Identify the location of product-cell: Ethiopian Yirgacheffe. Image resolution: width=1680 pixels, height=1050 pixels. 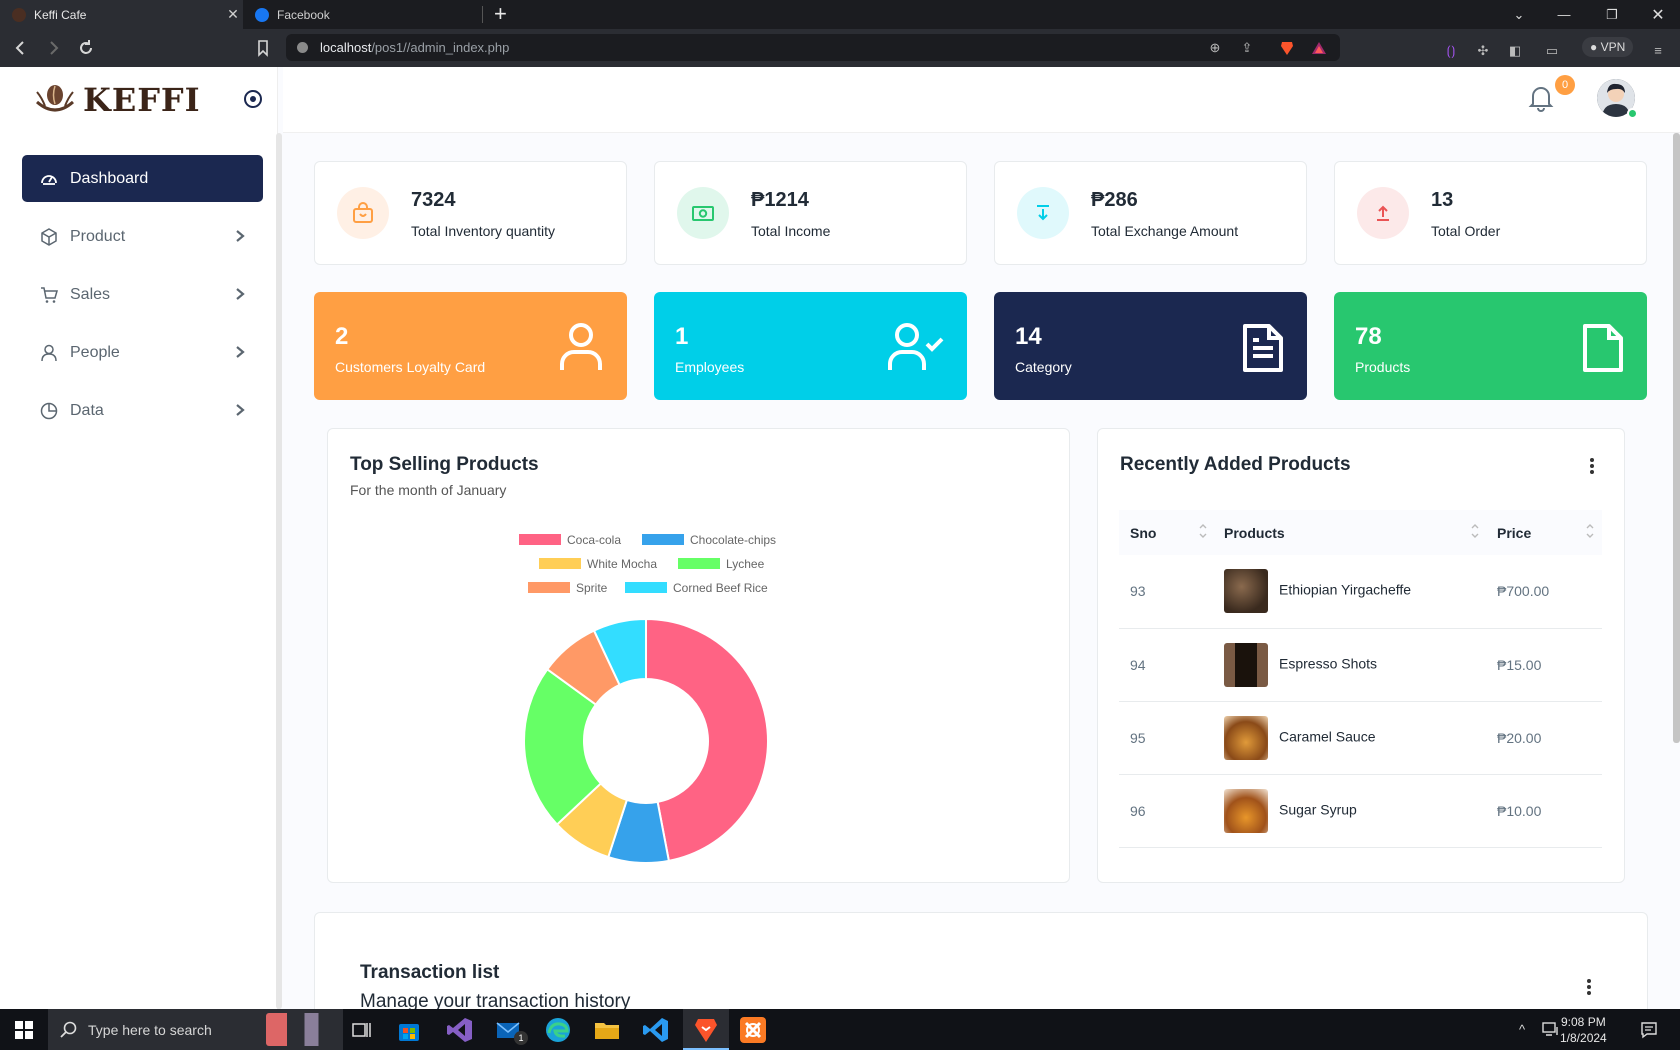
(1354, 592).